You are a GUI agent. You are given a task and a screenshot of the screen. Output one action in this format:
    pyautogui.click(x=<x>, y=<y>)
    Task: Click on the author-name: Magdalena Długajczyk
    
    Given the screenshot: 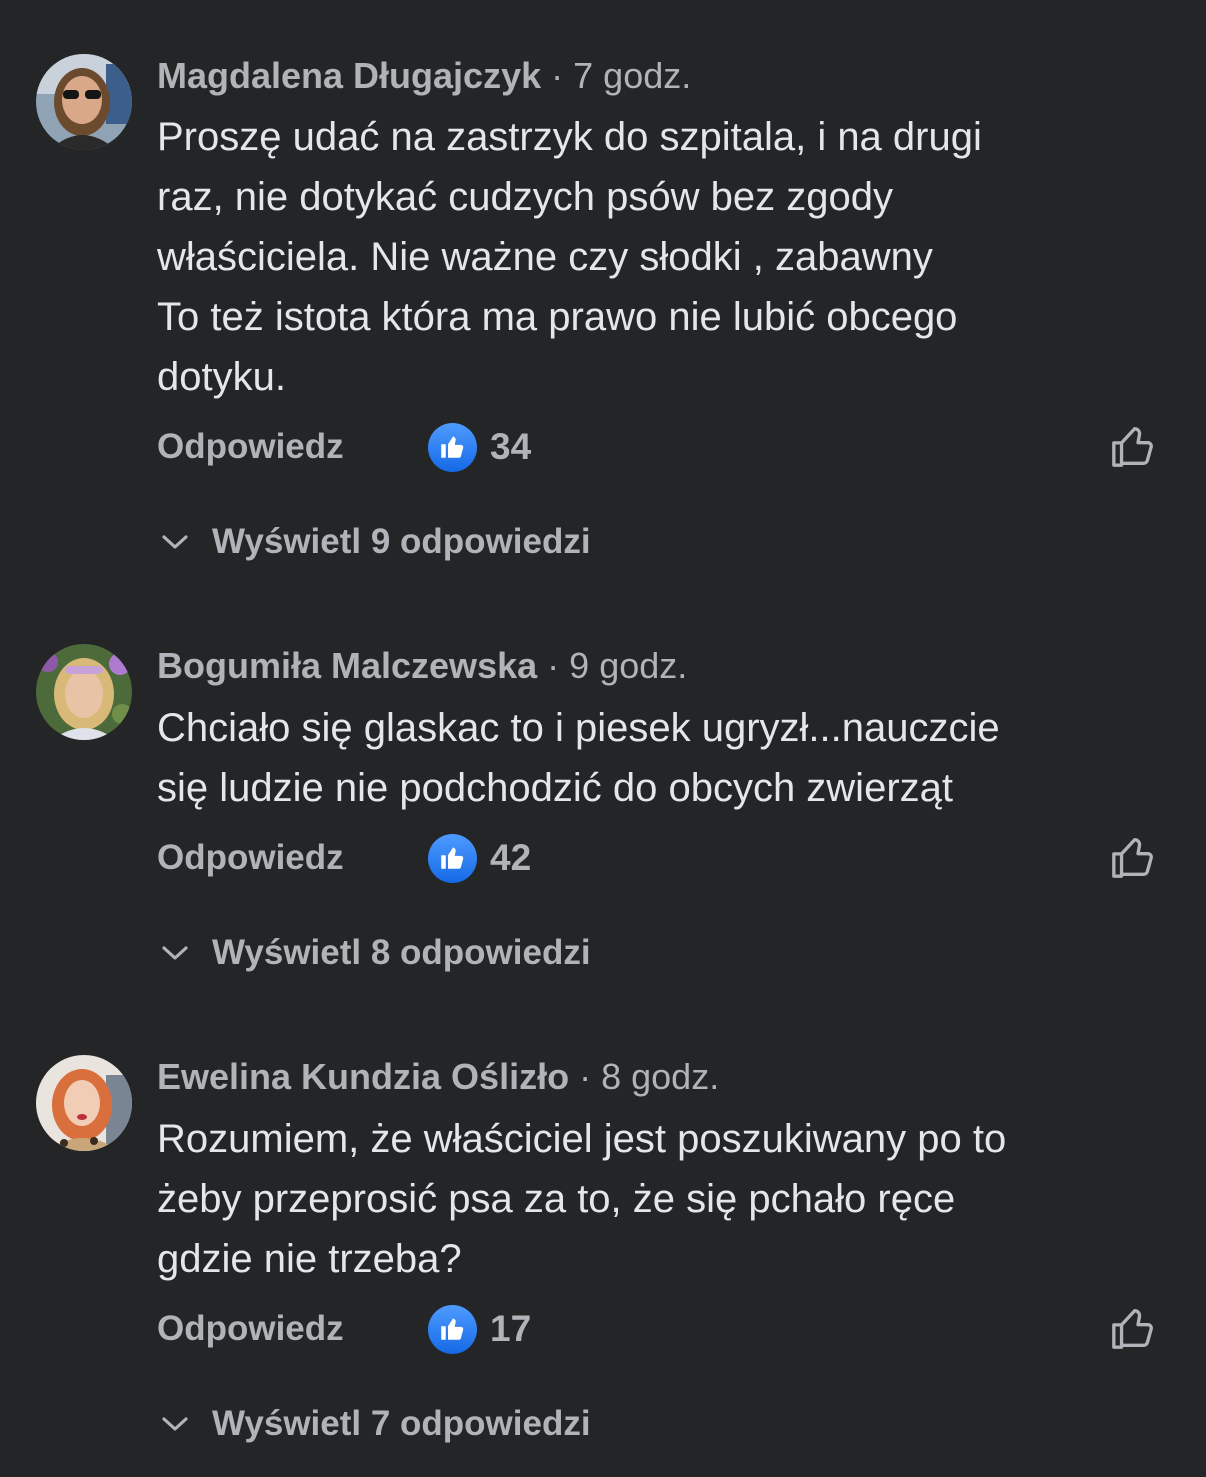 What is the action you would take?
    pyautogui.click(x=349, y=75)
    